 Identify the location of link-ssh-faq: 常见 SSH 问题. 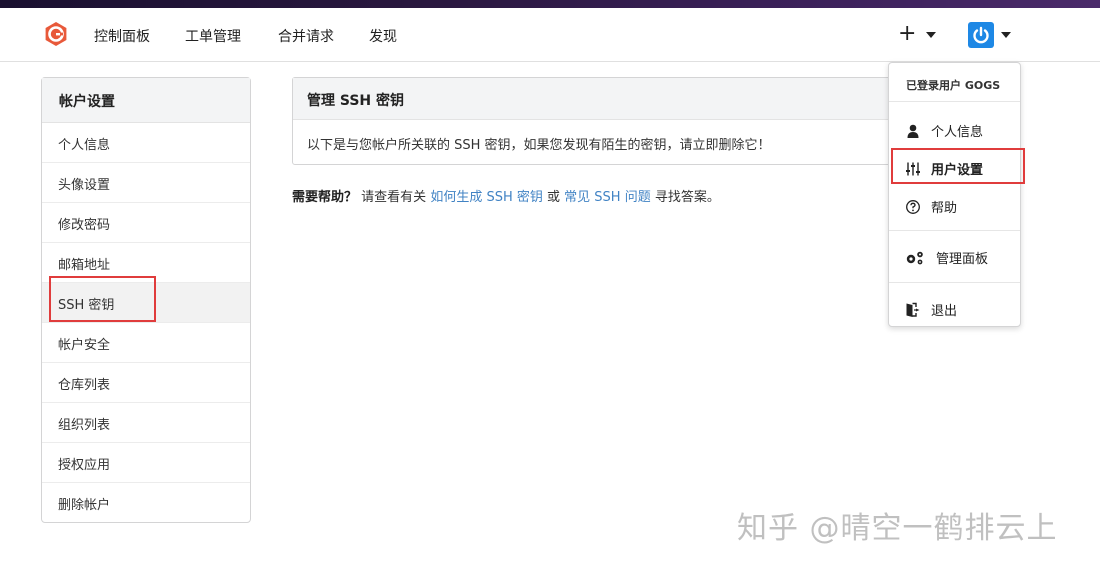
(607, 197).